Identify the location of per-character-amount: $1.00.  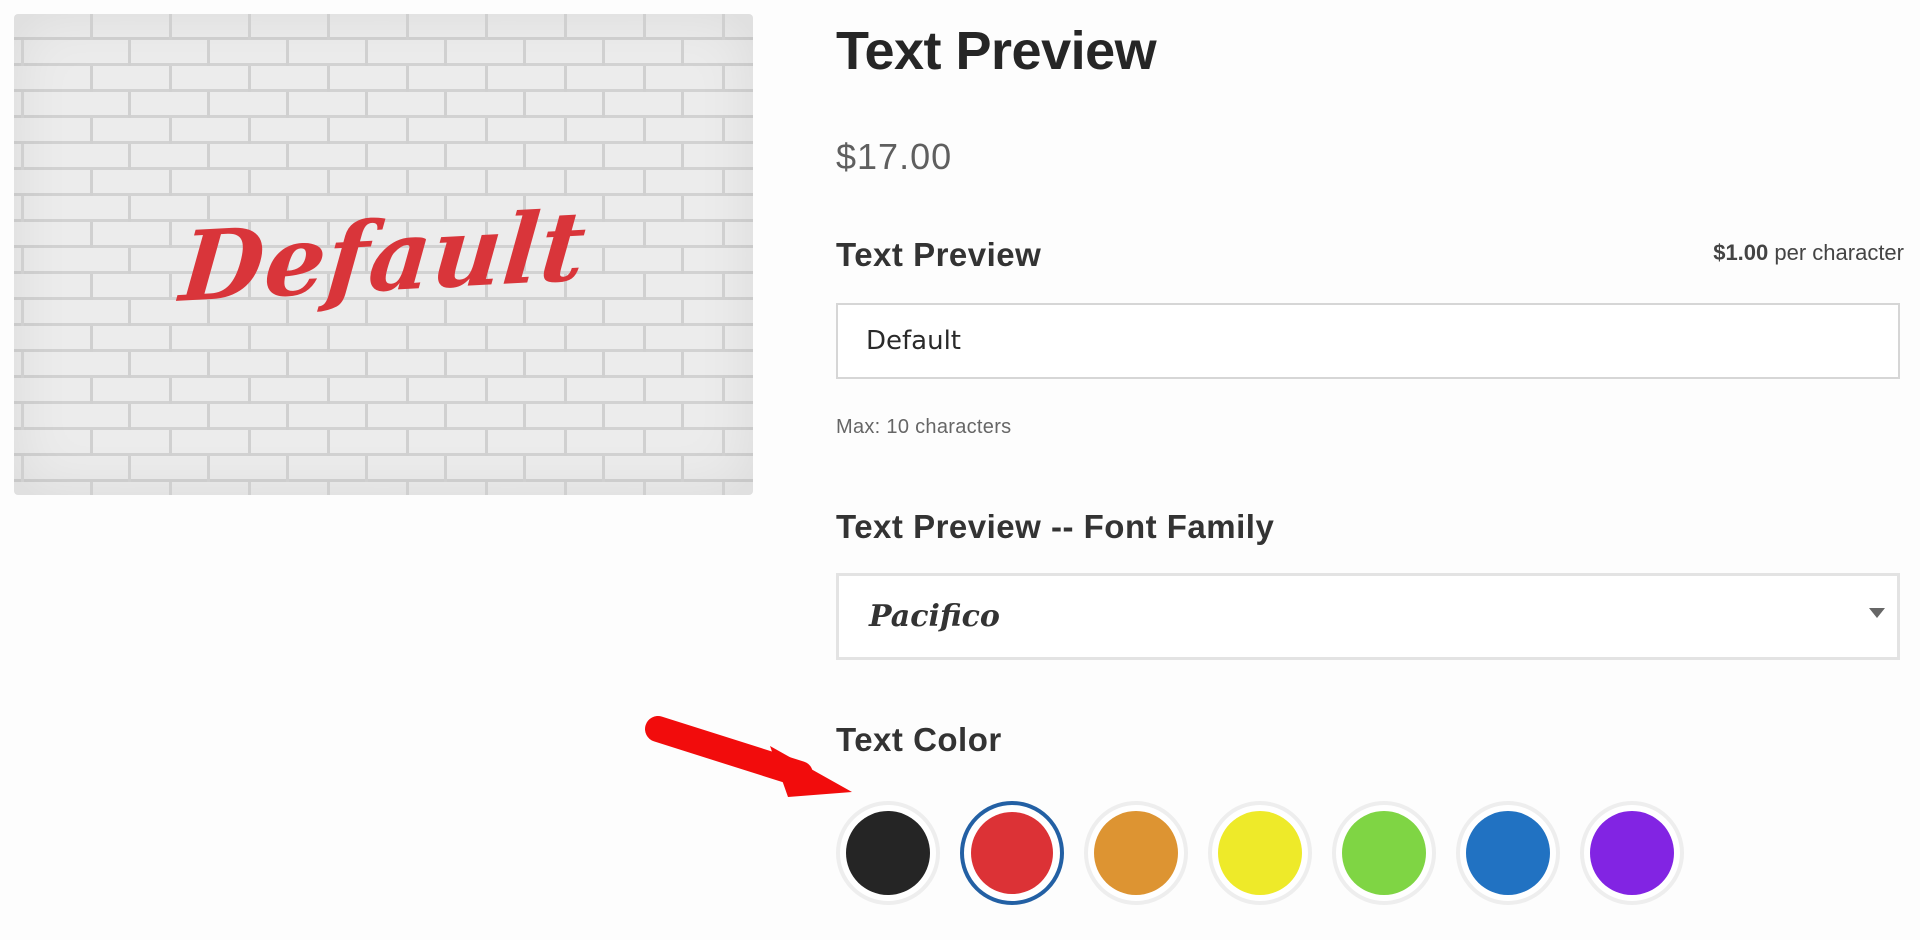
(1741, 252).